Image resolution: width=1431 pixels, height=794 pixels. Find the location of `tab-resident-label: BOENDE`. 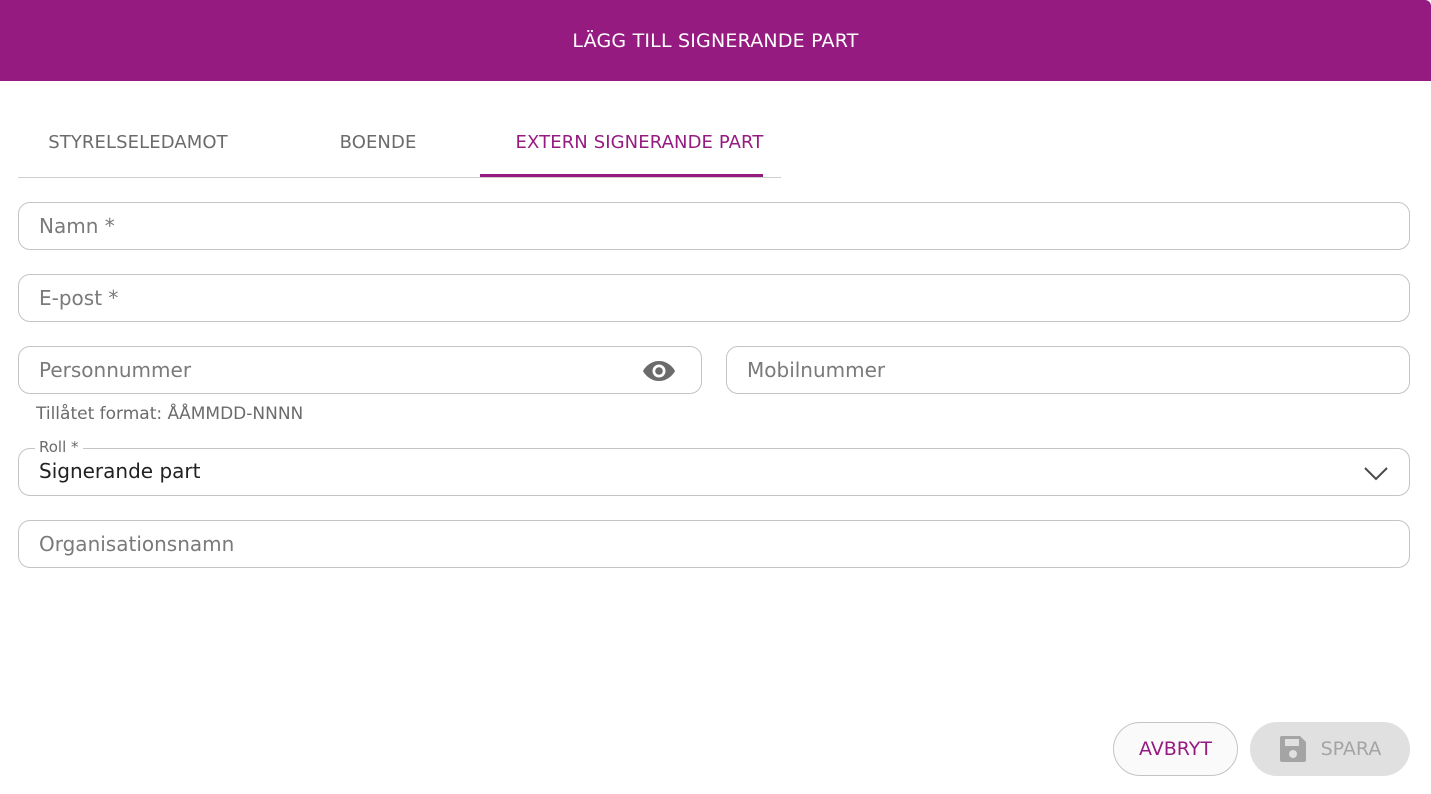

tab-resident-label: BOENDE is located at coordinates (378, 142).